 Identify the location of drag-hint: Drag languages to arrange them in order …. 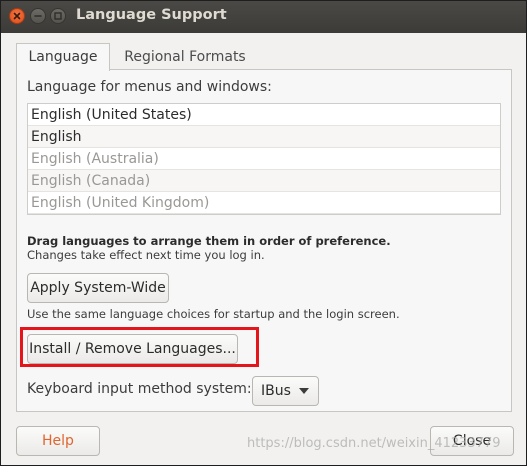
(209, 241).